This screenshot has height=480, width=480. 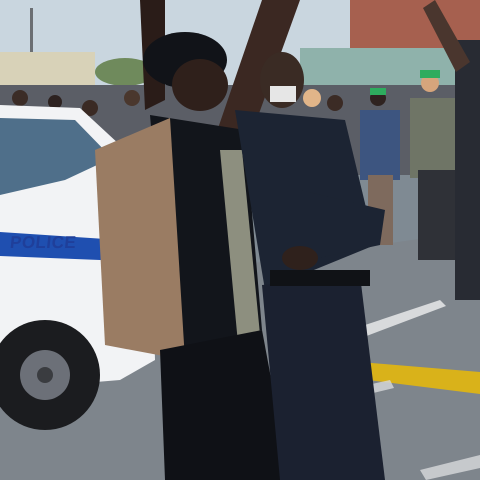 I want to click on police-car-hub-center, so click(x=45, y=375).